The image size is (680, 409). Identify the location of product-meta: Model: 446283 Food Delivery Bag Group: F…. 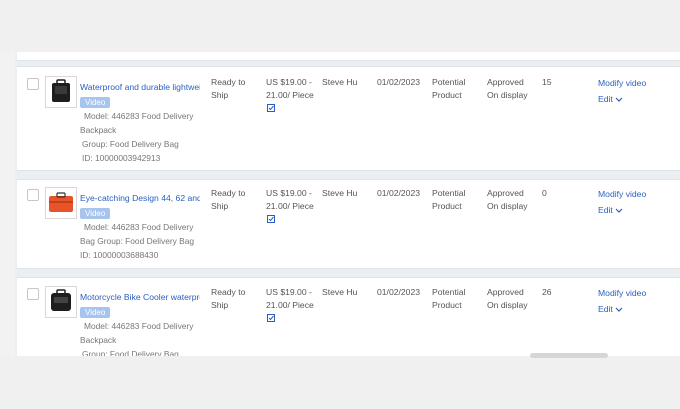
(145, 241).